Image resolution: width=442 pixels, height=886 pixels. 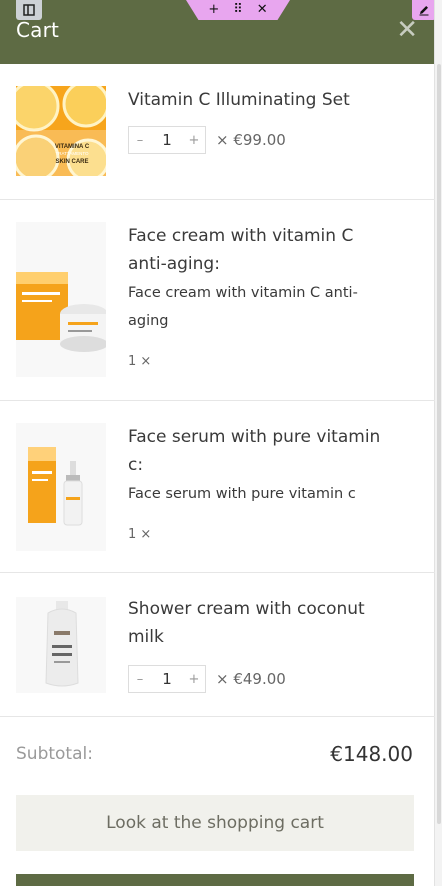 What do you see at coordinates (262, 10) in the screenshot?
I see `remove-element-icon: ✕` at bounding box center [262, 10].